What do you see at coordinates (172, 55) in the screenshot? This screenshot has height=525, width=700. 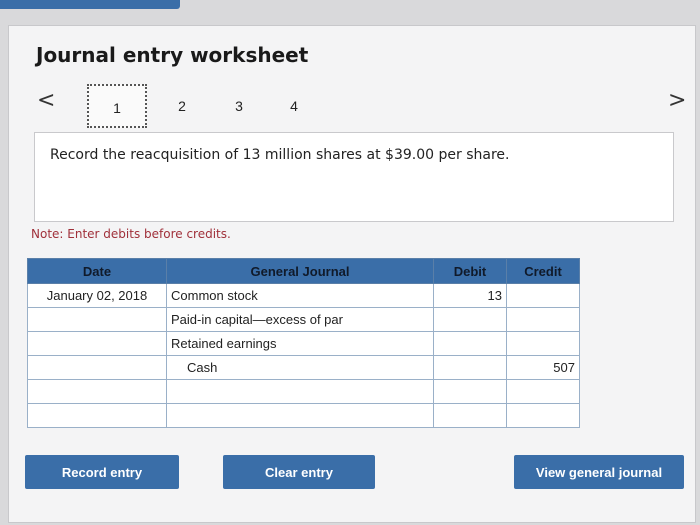 I see `page-title: Journal entry worksheet` at bounding box center [172, 55].